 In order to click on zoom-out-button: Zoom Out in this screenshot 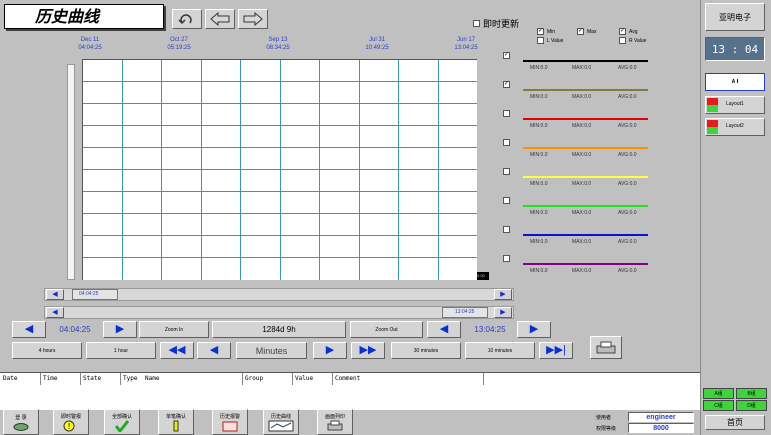, I will do `click(386, 329)`.